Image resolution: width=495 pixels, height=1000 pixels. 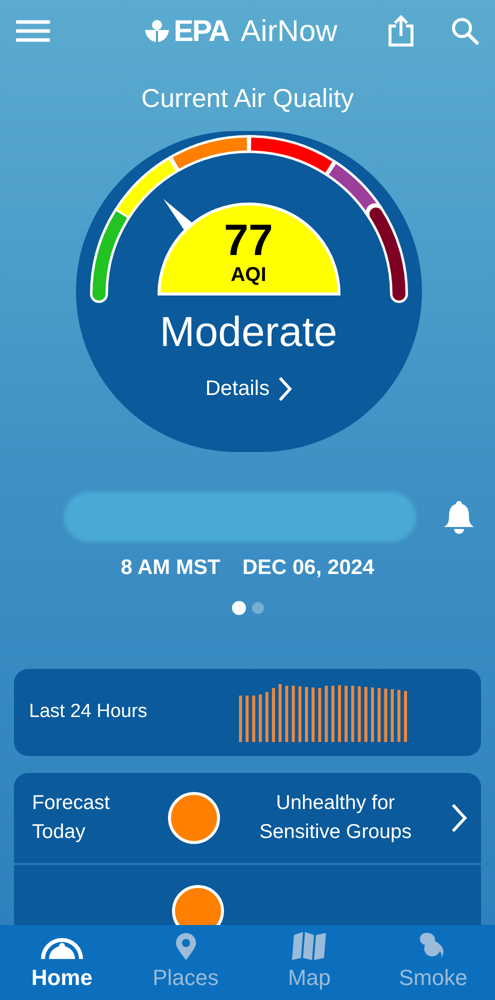 What do you see at coordinates (401, 31) in the screenshot?
I see `share-icon` at bounding box center [401, 31].